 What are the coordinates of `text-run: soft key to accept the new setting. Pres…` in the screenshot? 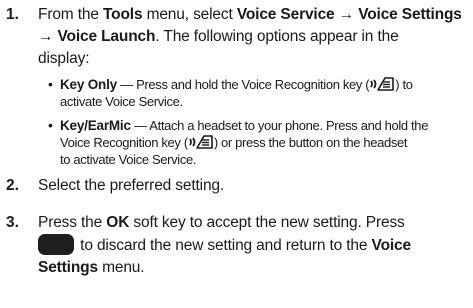 It's located at (267, 222).